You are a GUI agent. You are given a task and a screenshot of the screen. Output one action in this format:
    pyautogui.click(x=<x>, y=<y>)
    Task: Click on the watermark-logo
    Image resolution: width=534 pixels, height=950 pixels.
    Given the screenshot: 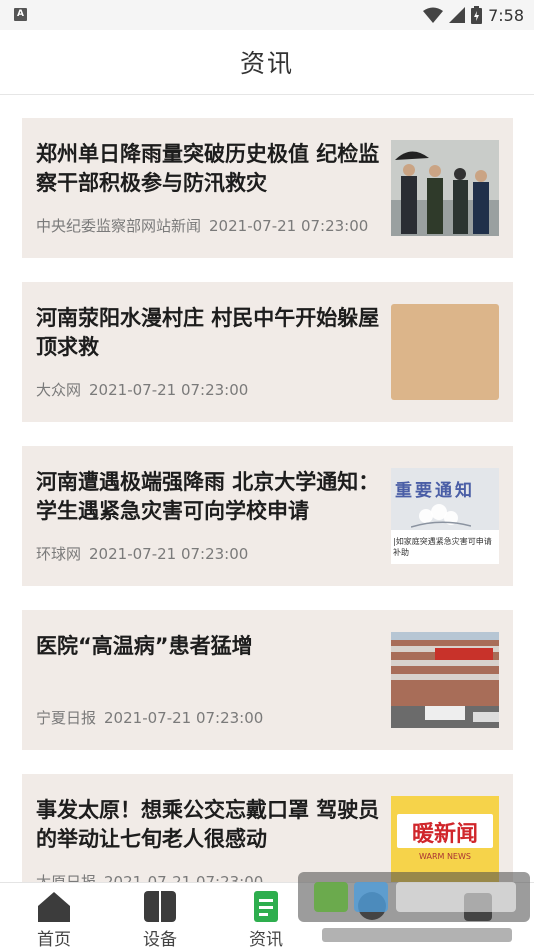 What is the action you would take?
    pyautogui.click(x=413, y=904)
    